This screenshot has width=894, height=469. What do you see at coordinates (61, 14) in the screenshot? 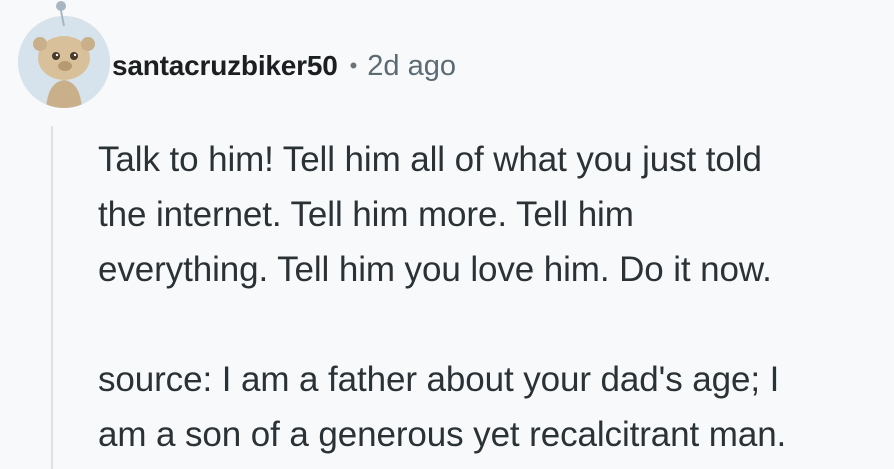
I see `antenna-icon` at bounding box center [61, 14].